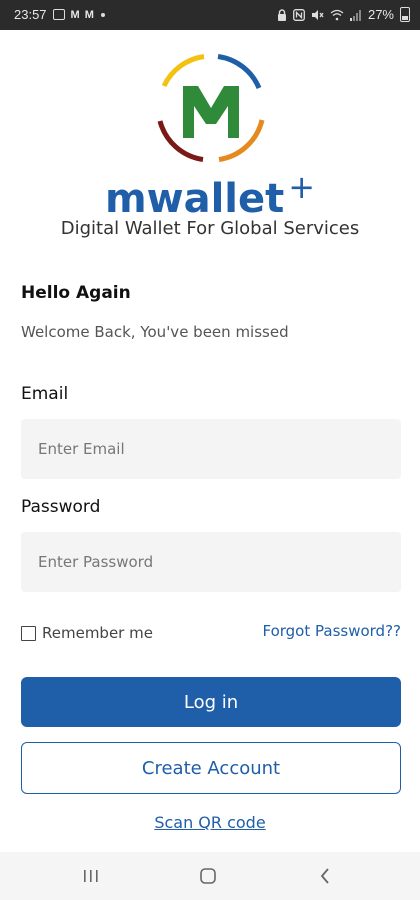 Image resolution: width=420 pixels, height=900 pixels. Describe the element at coordinates (102, 14) in the screenshot. I see `dot-icon` at that location.